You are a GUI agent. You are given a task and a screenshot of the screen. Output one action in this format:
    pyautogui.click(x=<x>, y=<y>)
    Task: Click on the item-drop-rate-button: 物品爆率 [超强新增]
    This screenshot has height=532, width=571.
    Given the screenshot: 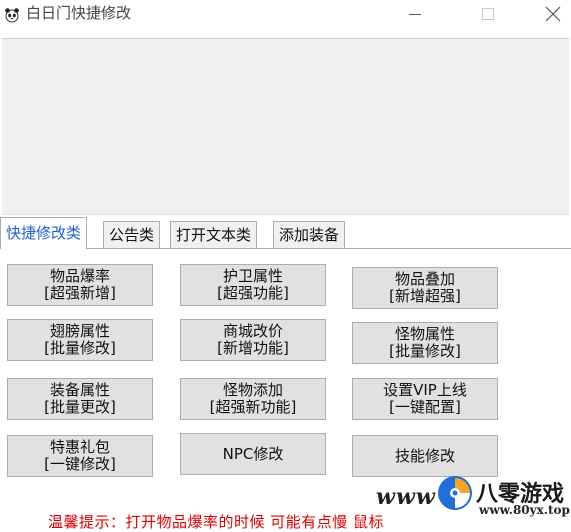 What is the action you would take?
    pyautogui.click(x=80, y=285)
    